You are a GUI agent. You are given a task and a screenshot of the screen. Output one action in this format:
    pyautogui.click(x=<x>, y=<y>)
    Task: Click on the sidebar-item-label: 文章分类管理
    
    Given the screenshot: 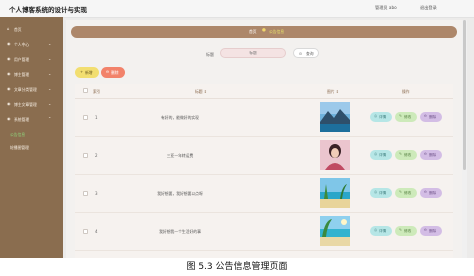 What is the action you would take?
    pyautogui.click(x=25, y=89)
    